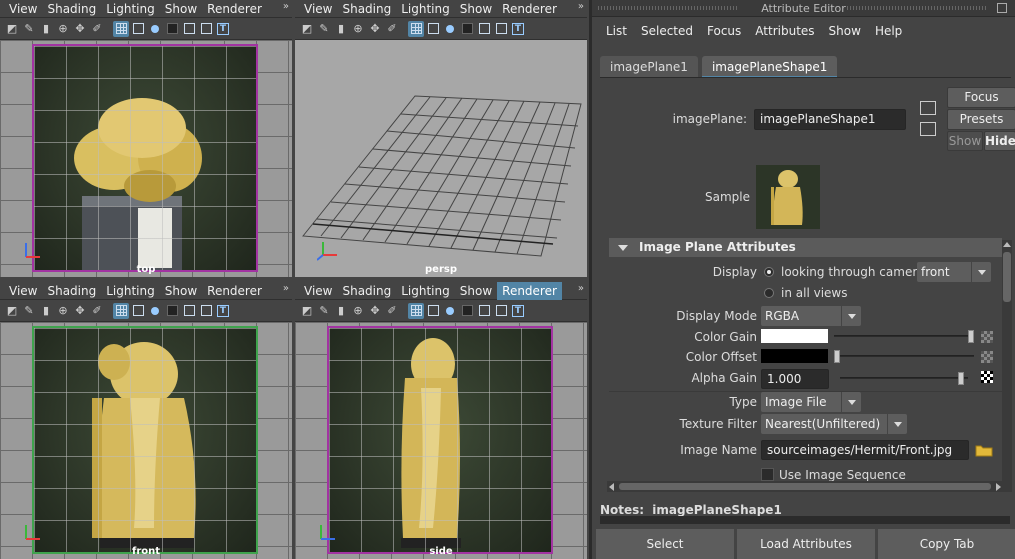 The width and height of the screenshot is (1015, 559). What do you see at coordinates (811, 402) in the screenshot?
I see `type-dropdown: Image File` at bounding box center [811, 402].